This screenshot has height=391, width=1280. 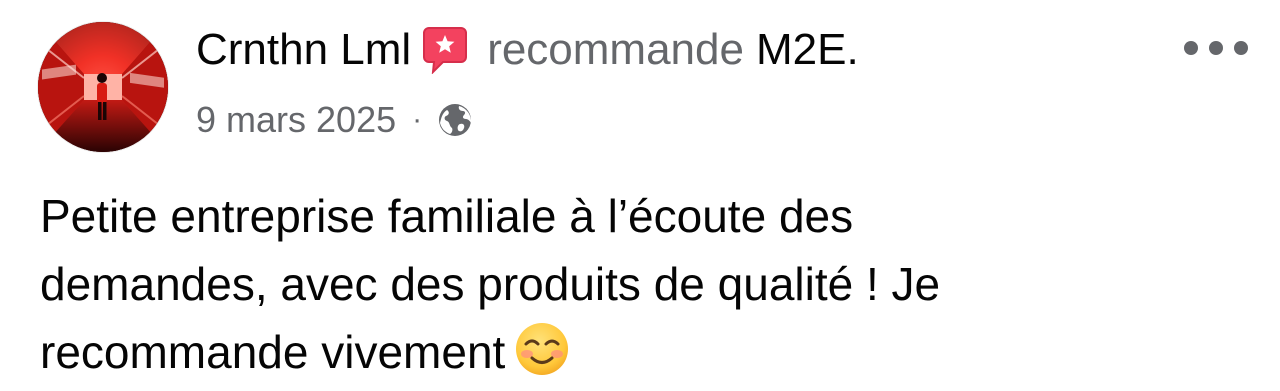 What do you see at coordinates (303, 50) in the screenshot?
I see `author-name: Crnthn Lml` at bounding box center [303, 50].